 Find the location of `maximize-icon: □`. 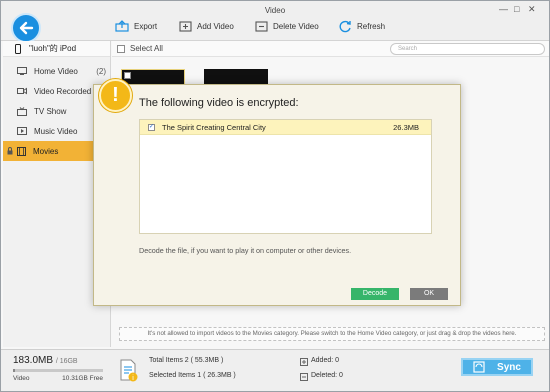

maximize-icon: □ is located at coordinates (516, 9).